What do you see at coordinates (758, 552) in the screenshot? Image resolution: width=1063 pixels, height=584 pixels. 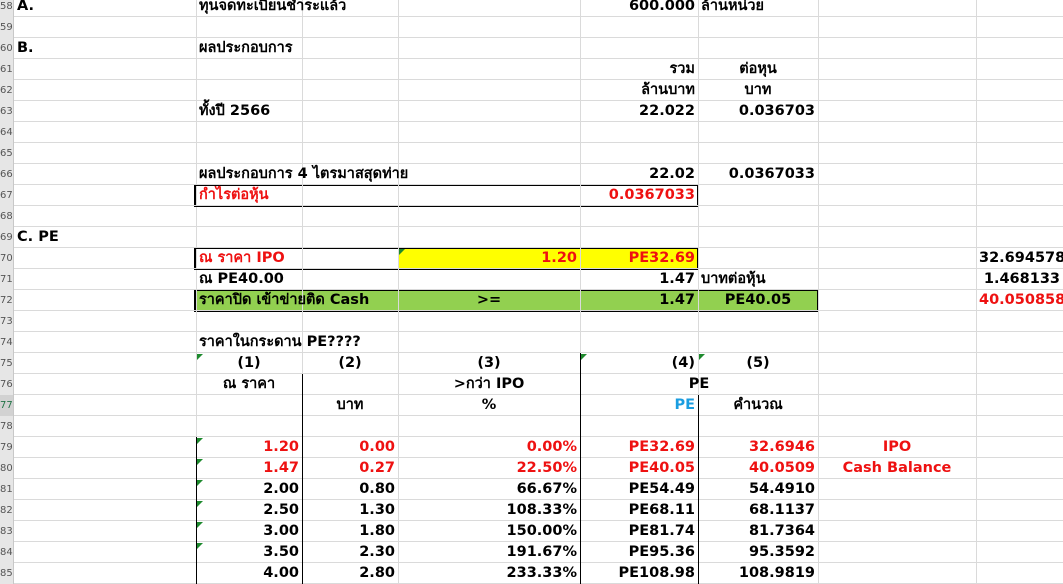 I see `cell-g84: 95.3592` at bounding box center [758, 552].